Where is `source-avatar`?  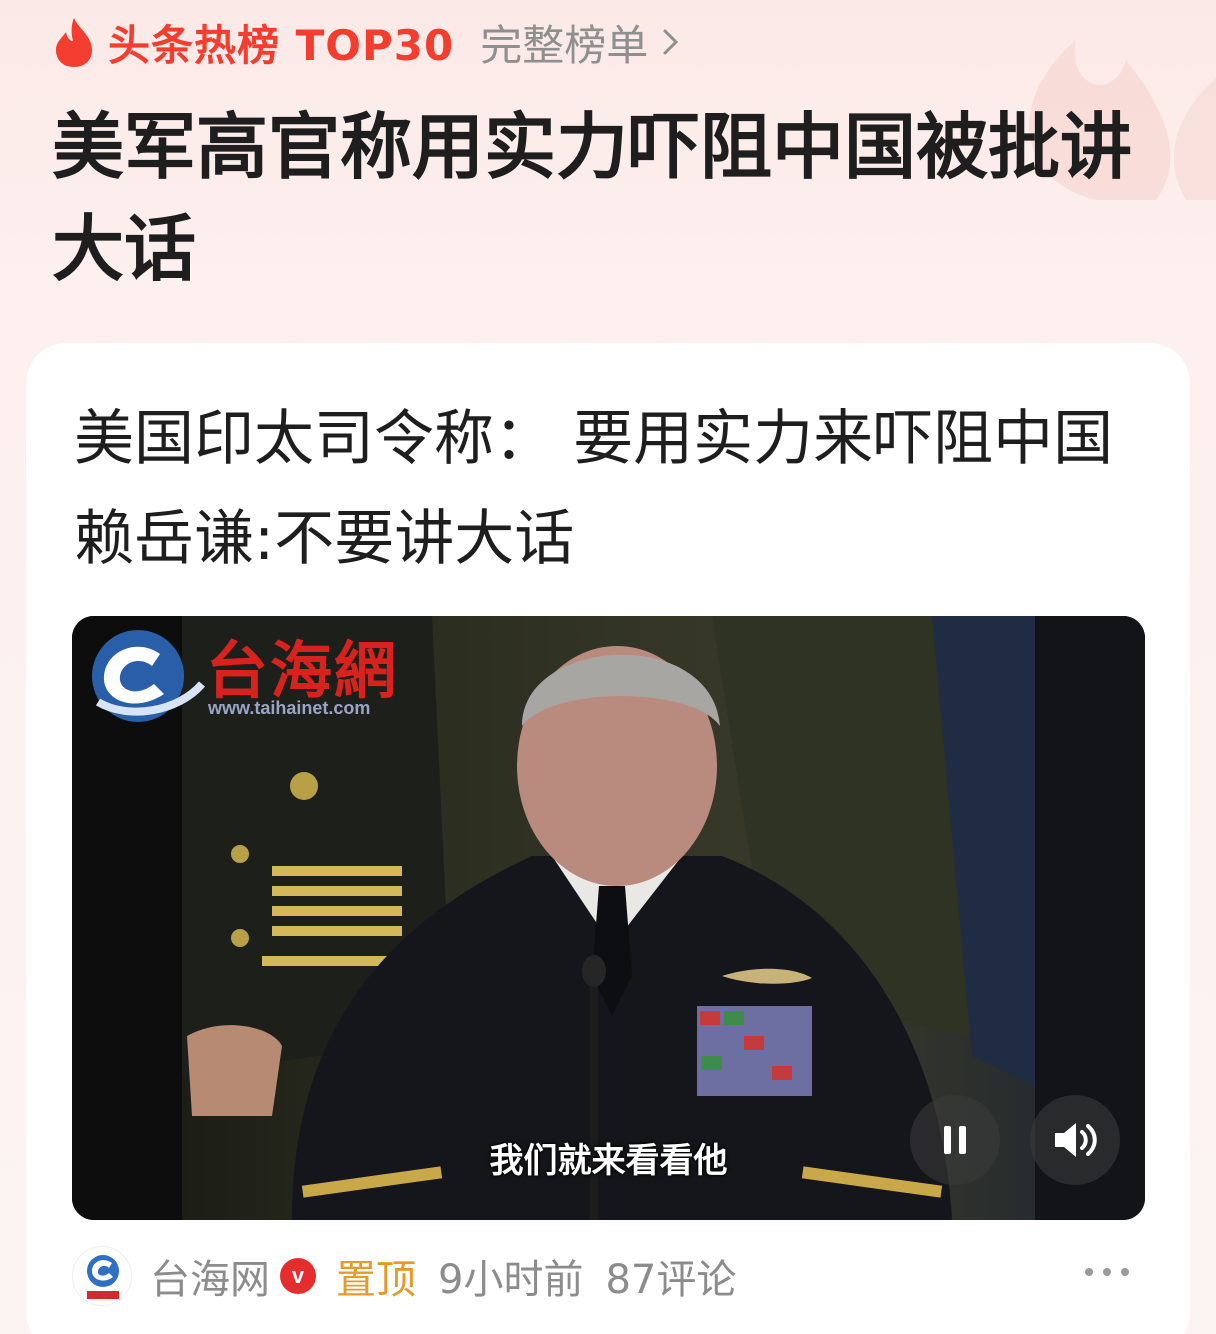 source-avatar is located at coordinates (102, 1276).